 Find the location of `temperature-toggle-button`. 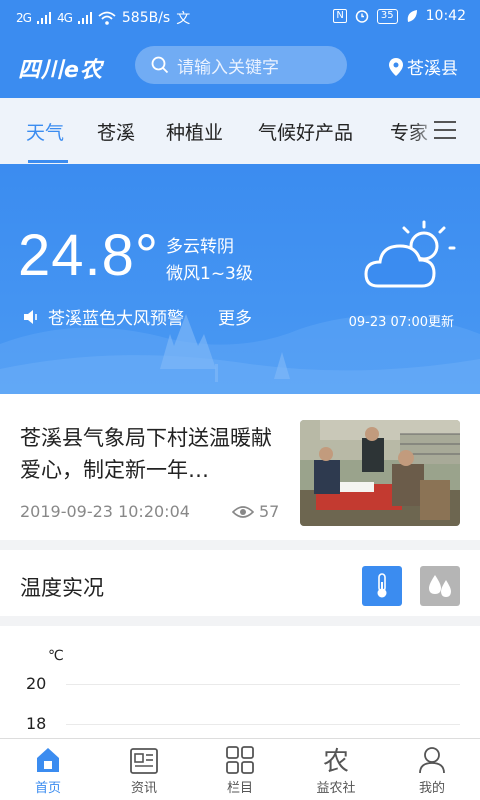

temperature-toggle-button is located at coordinates (382, 586).